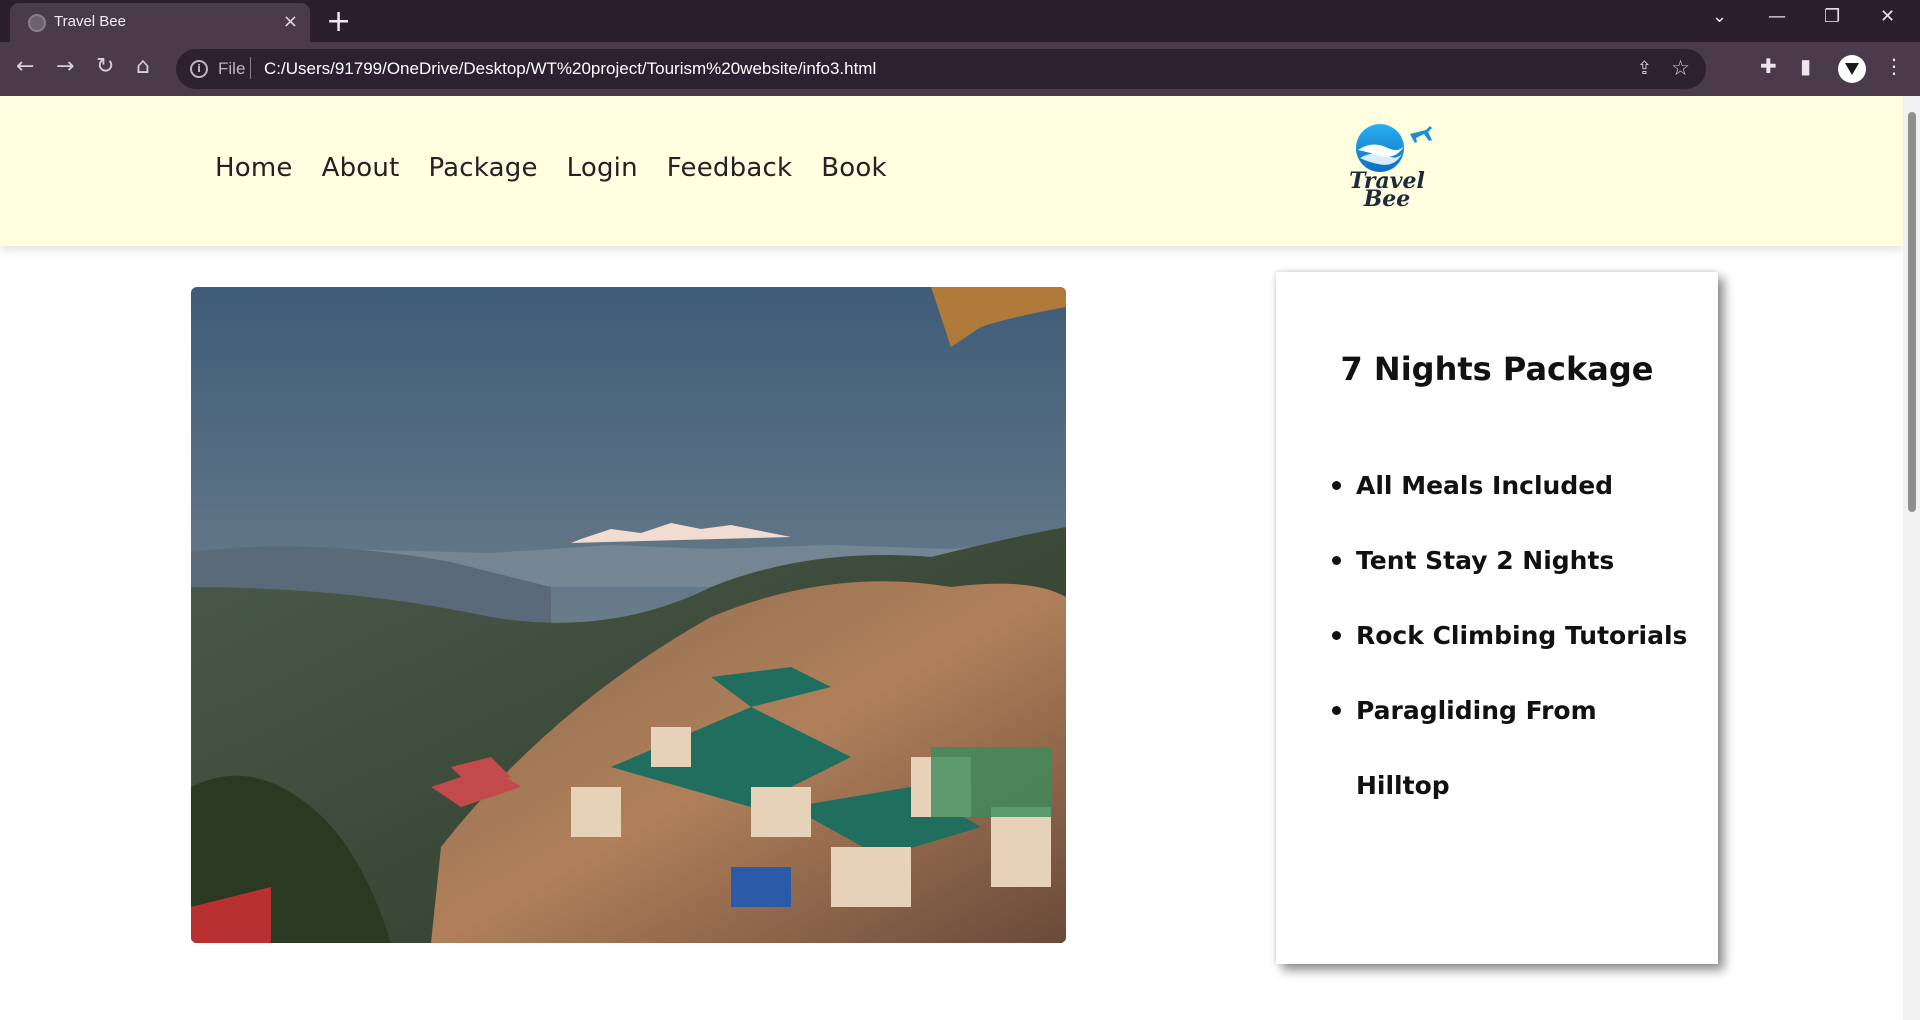  I want to click on close-tab-icon: ×, so click(290, 21).